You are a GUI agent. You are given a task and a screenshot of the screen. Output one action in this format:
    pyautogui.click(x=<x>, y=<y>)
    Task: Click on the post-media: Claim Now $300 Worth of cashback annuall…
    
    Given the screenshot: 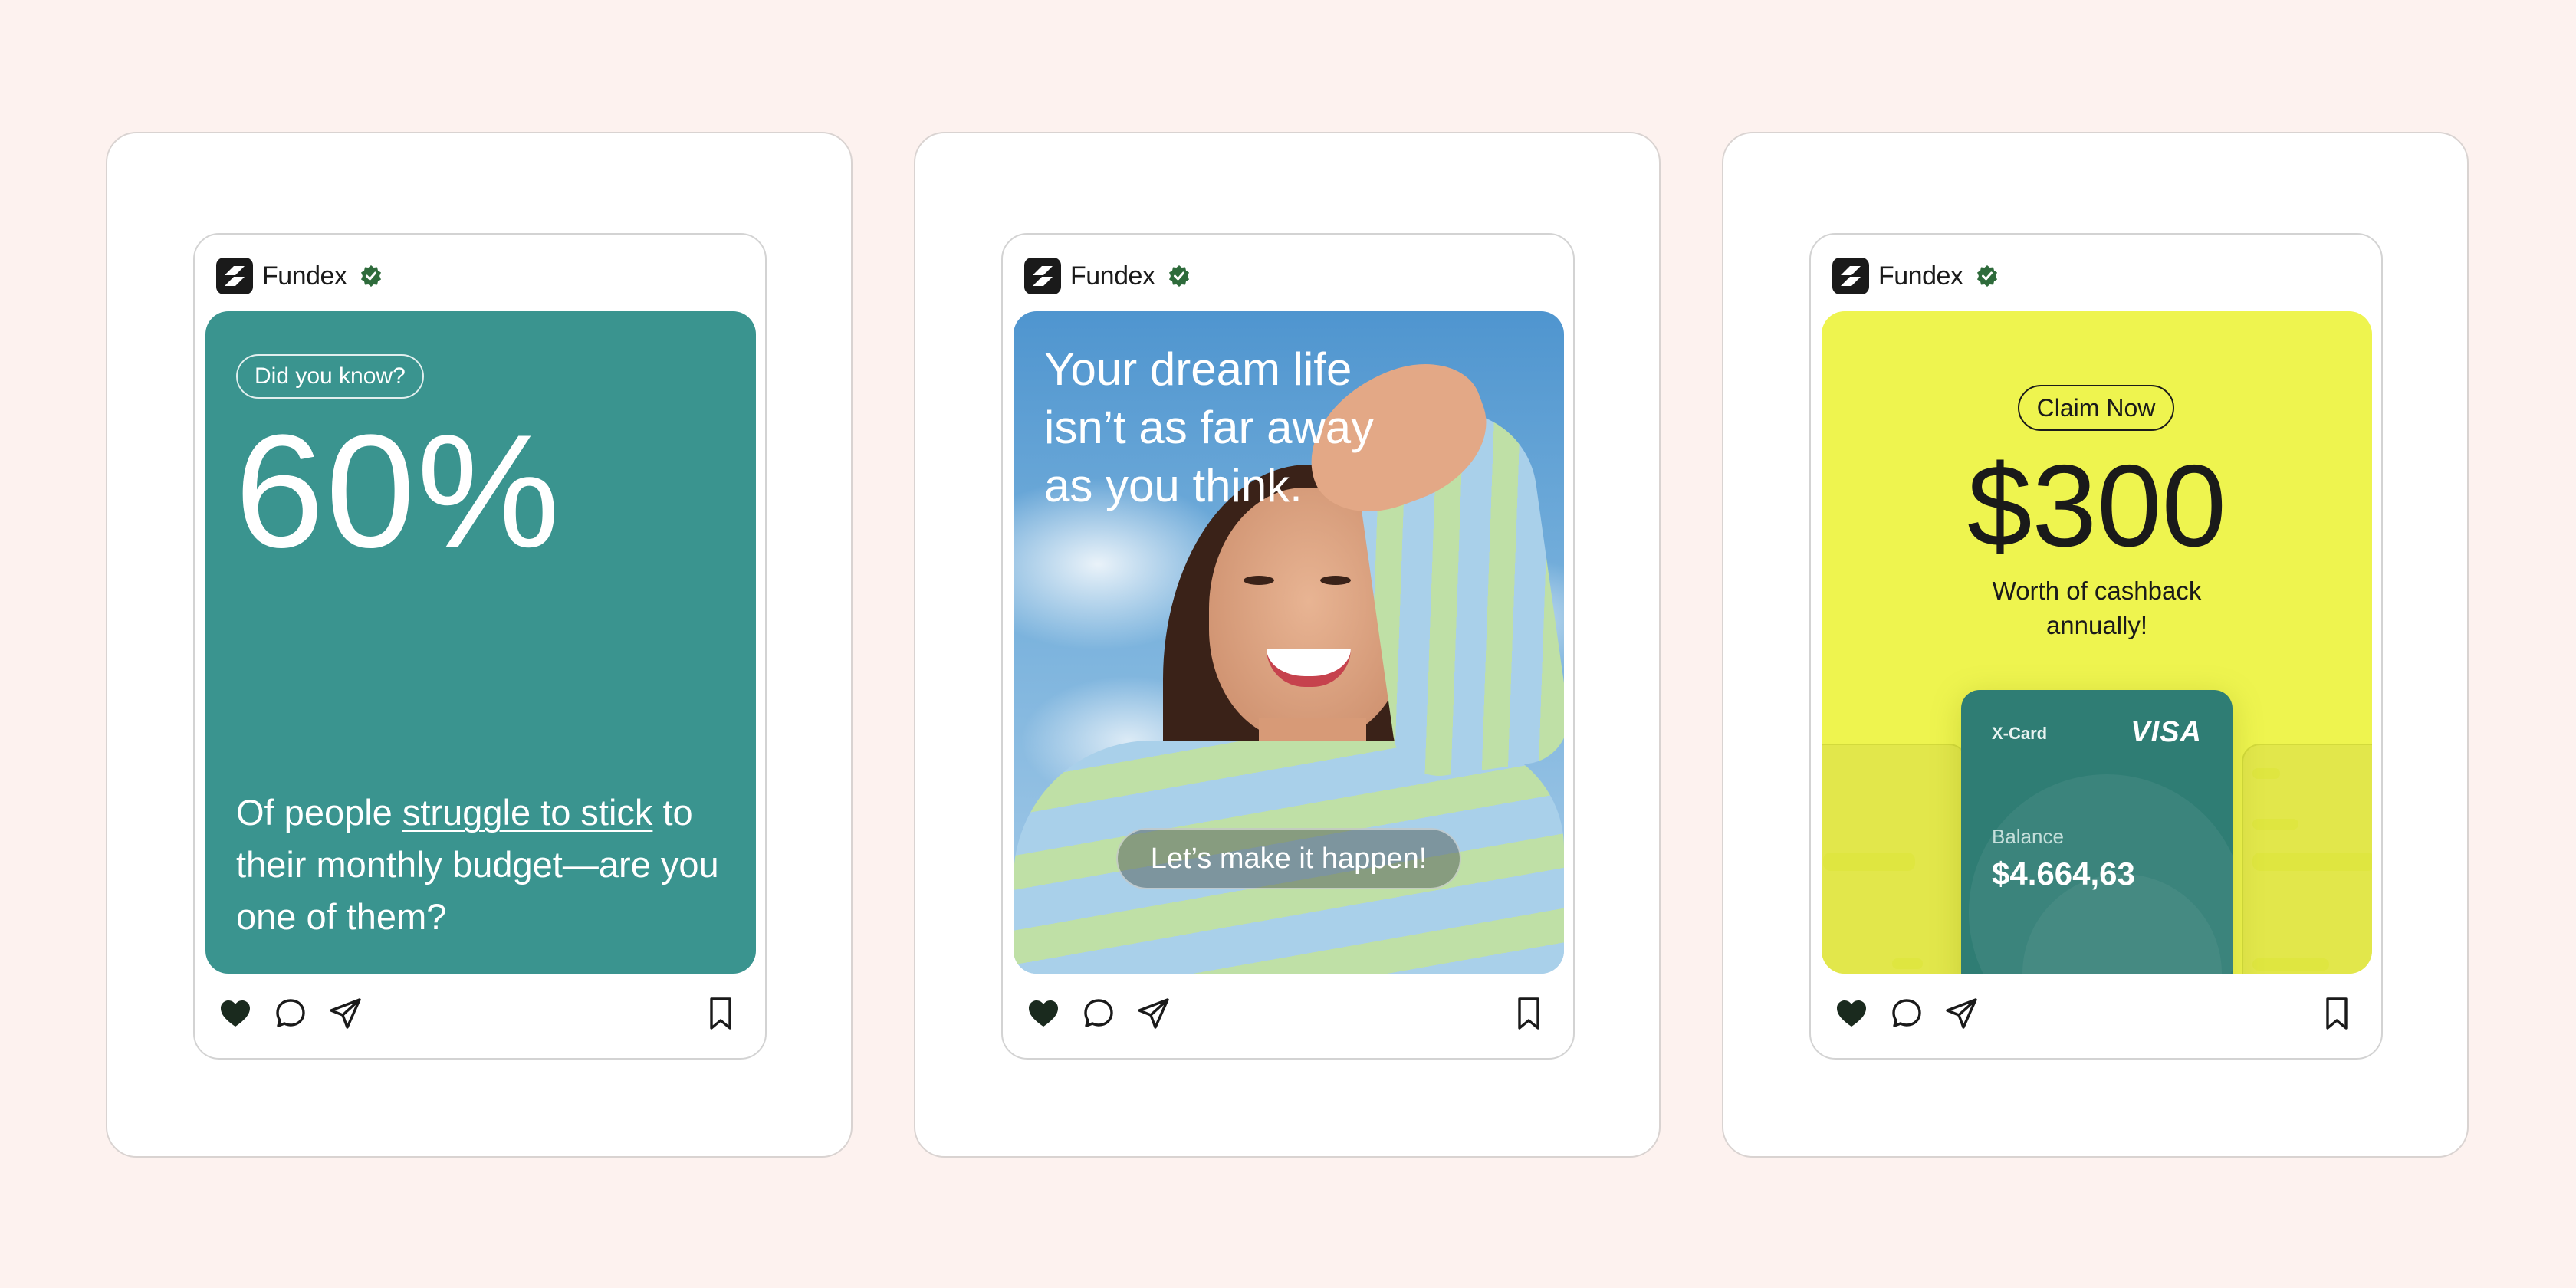 What is the action you would take?
    pyautogui.click(x=2097, y=643)
    